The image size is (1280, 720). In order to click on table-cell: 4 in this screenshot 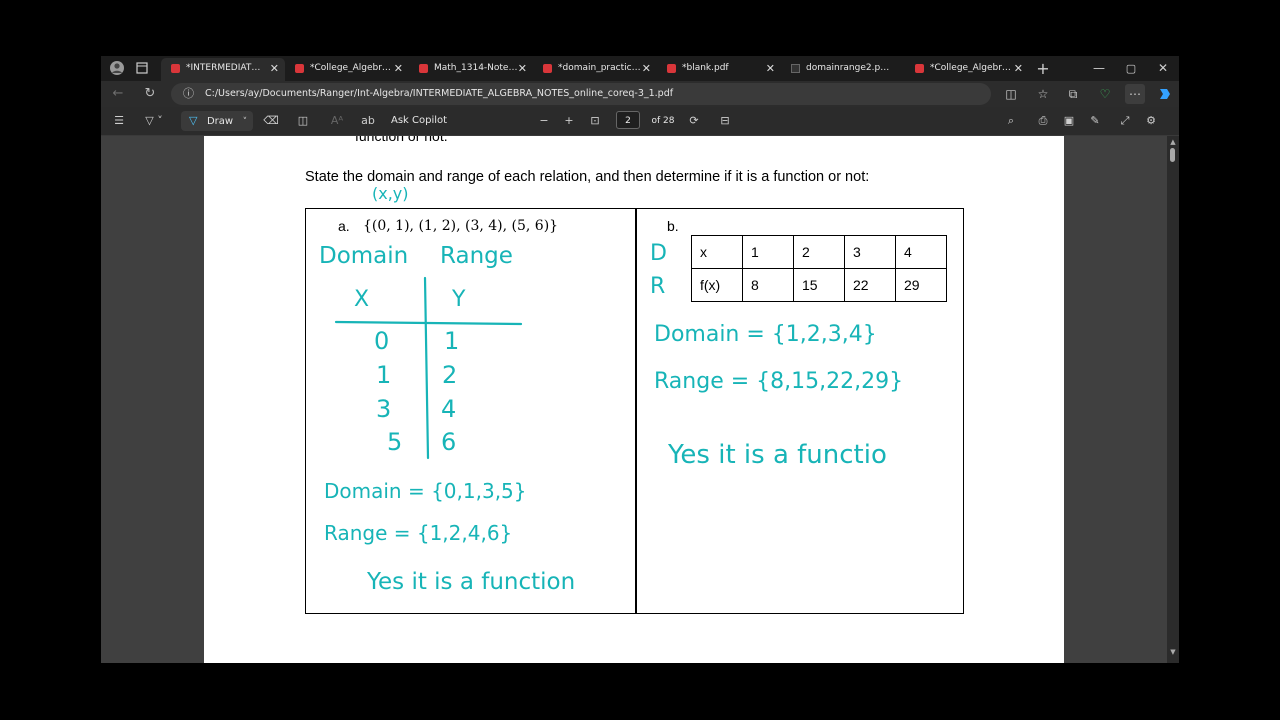, I will do `click(921, 252)`.